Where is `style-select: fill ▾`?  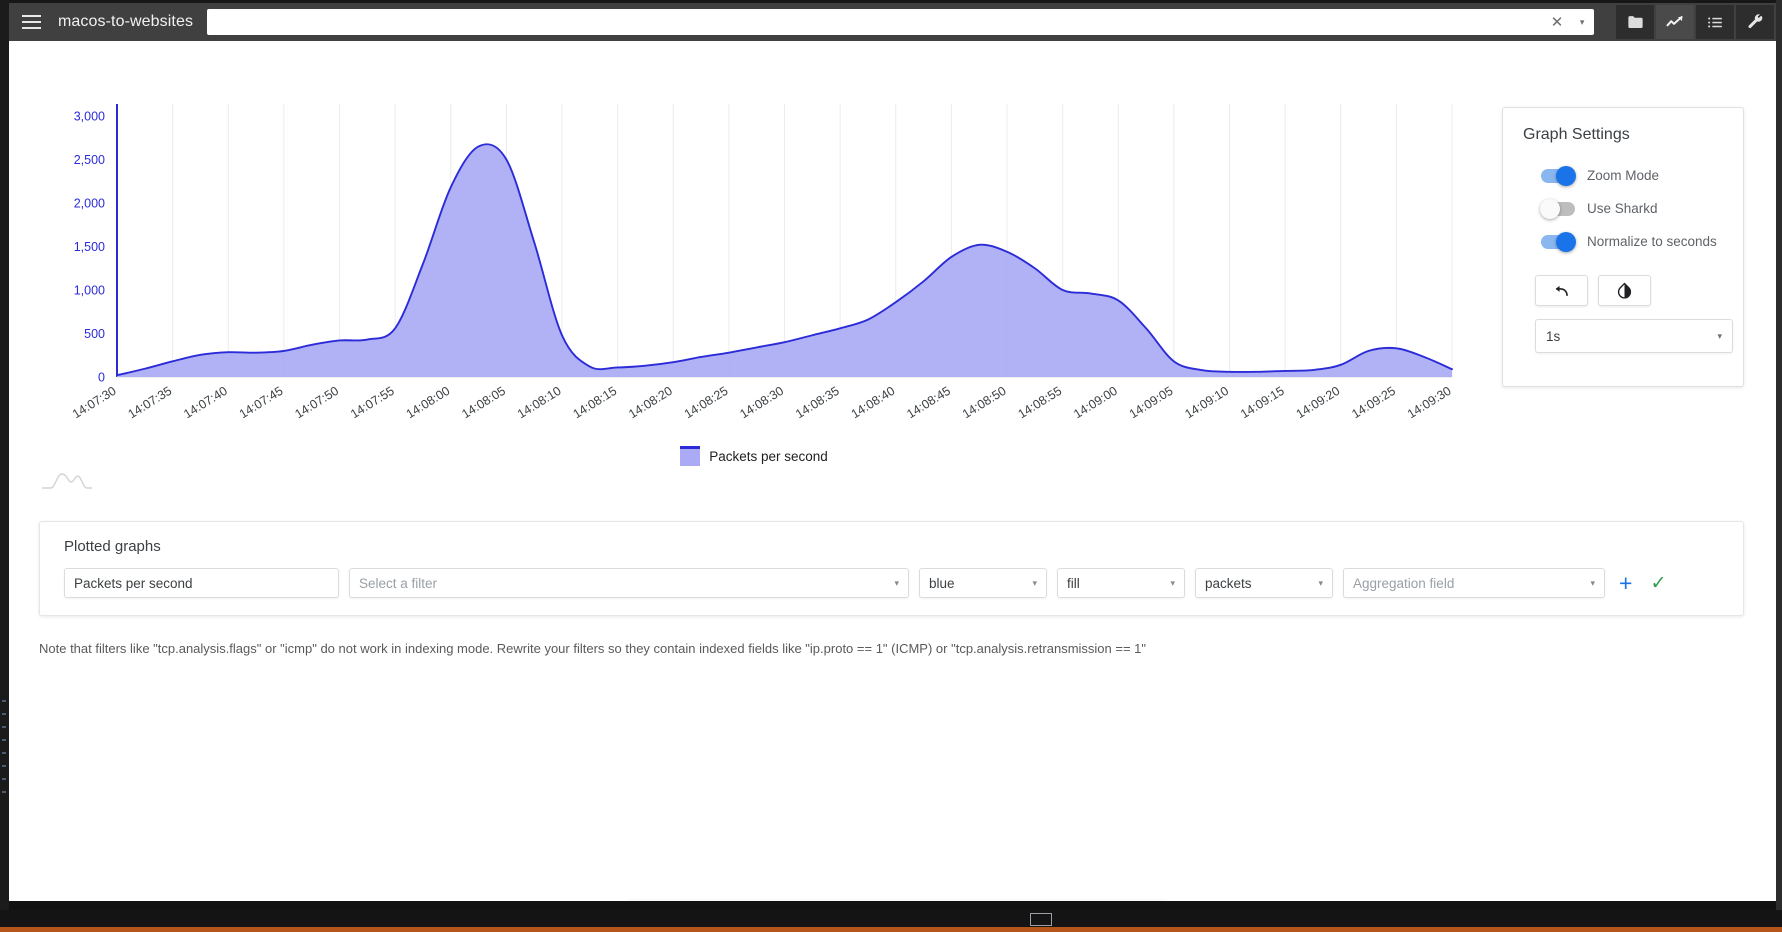 style-select: fill ▾ is located at coordinates (1121, 583).